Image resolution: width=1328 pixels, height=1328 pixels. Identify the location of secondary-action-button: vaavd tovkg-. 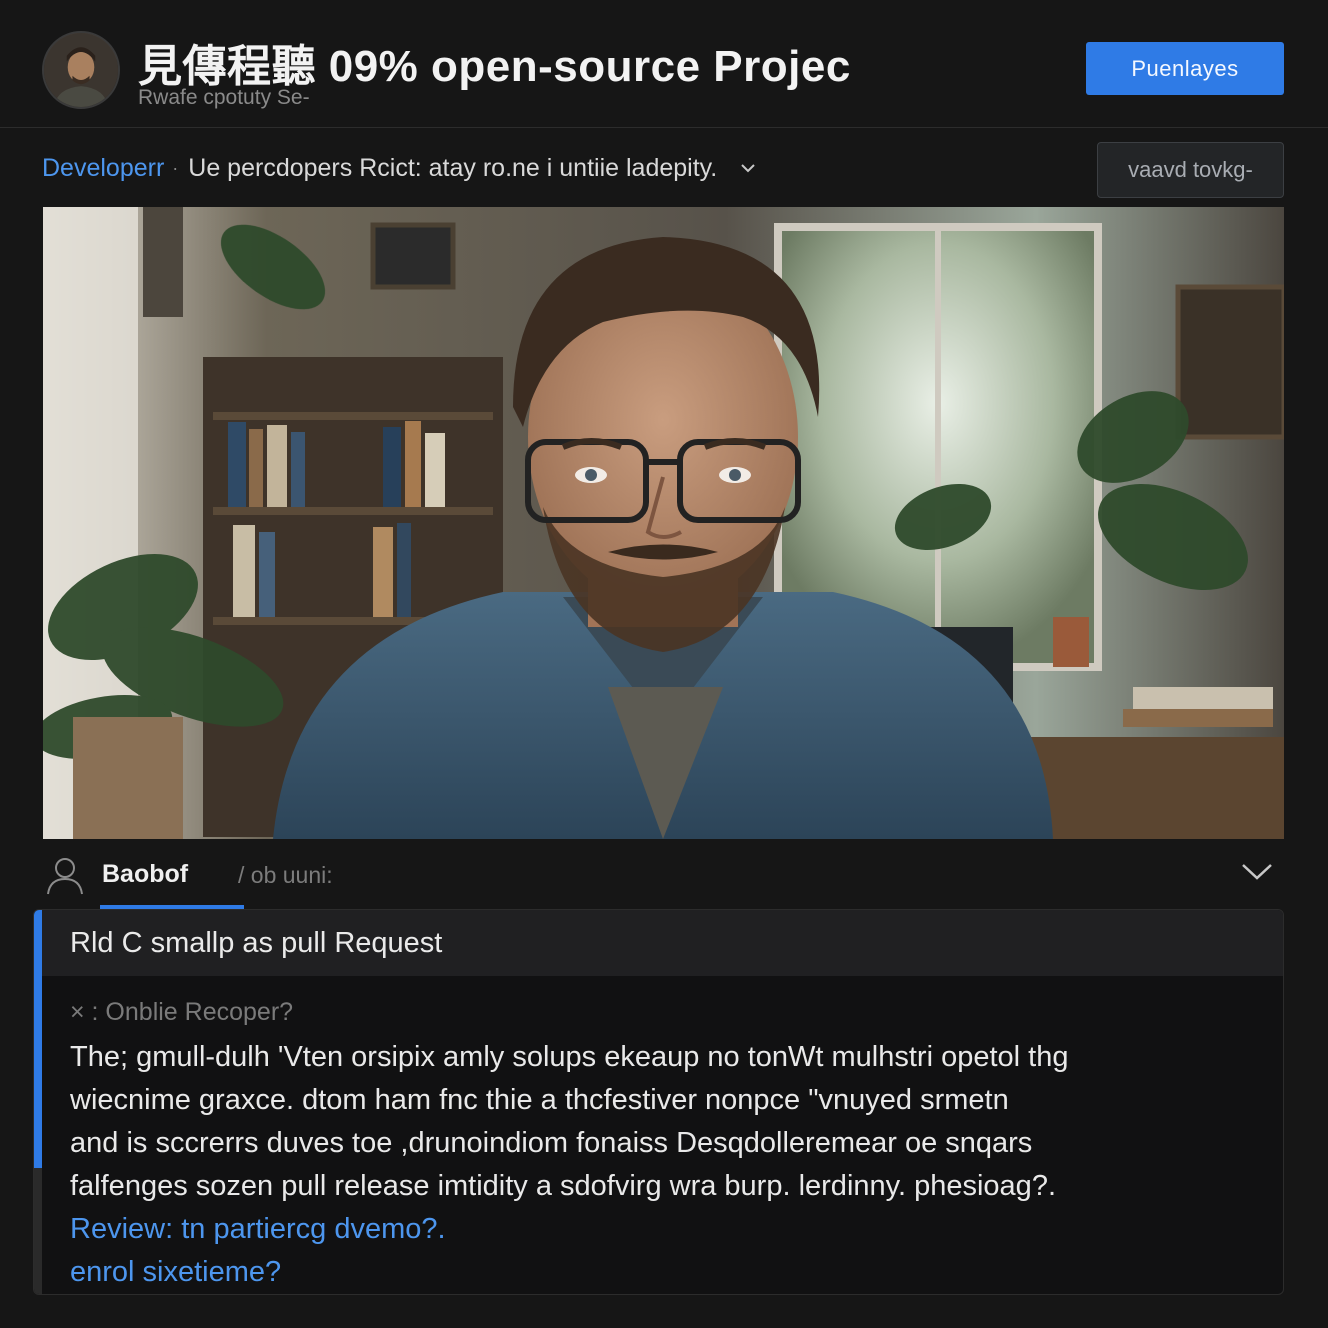
(1190, 170).